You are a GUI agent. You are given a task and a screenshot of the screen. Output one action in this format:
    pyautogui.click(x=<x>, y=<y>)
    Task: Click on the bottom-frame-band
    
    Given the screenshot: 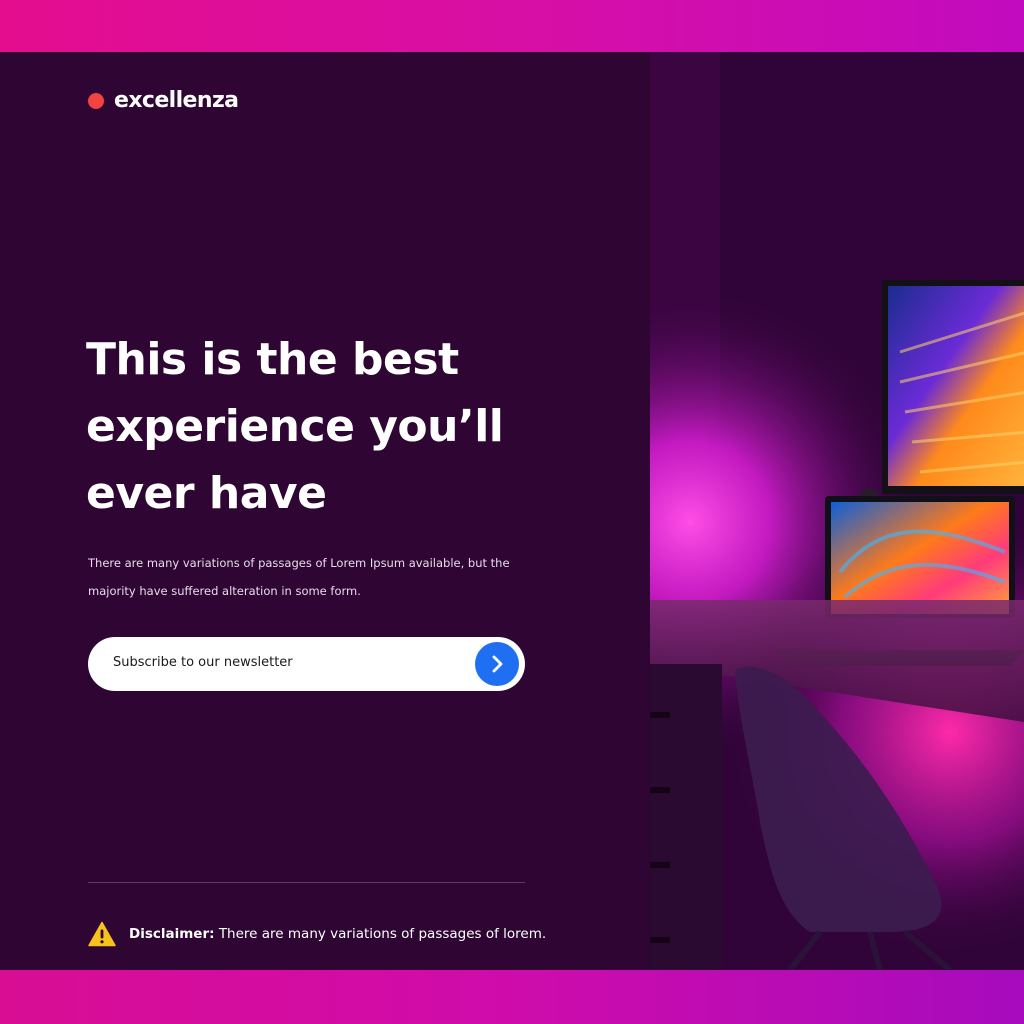 What is the action you would take?
    pyautogui.click(x=512, y=997)
    